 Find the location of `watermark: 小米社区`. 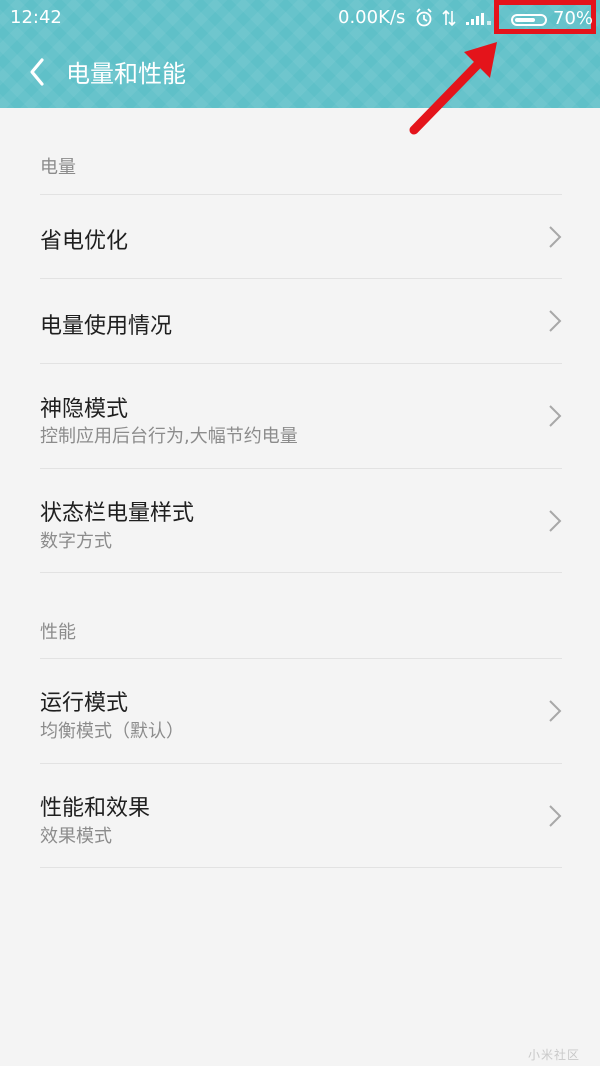

watermark: 小米社区 is located at coordinates (554, 1055).